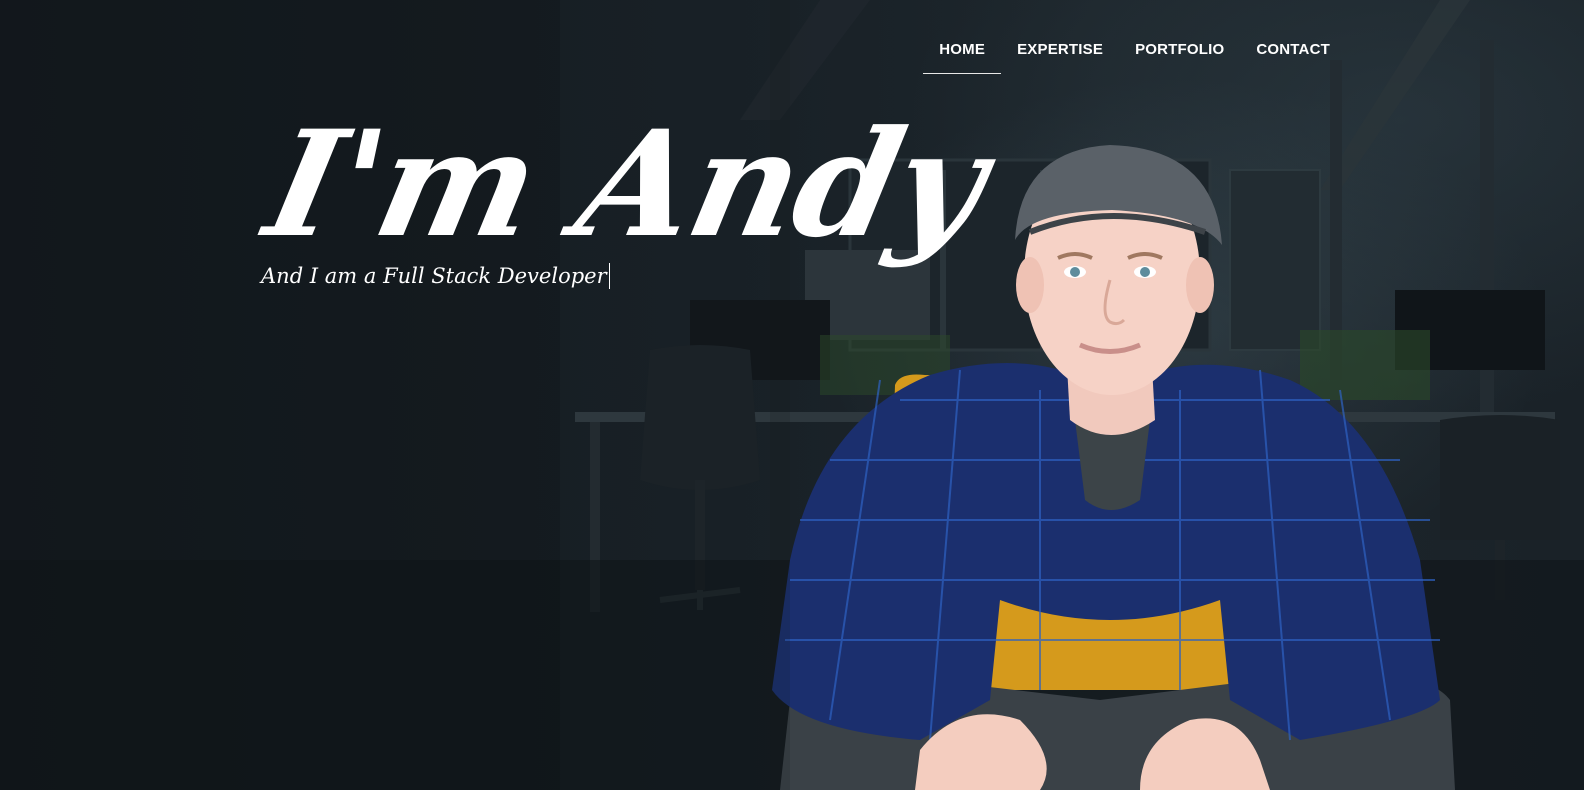 Image resolution: width=1584 pixels, height=790 pixels. I want to click on nav-contact-link: CONTACT, so click(1293, 52).